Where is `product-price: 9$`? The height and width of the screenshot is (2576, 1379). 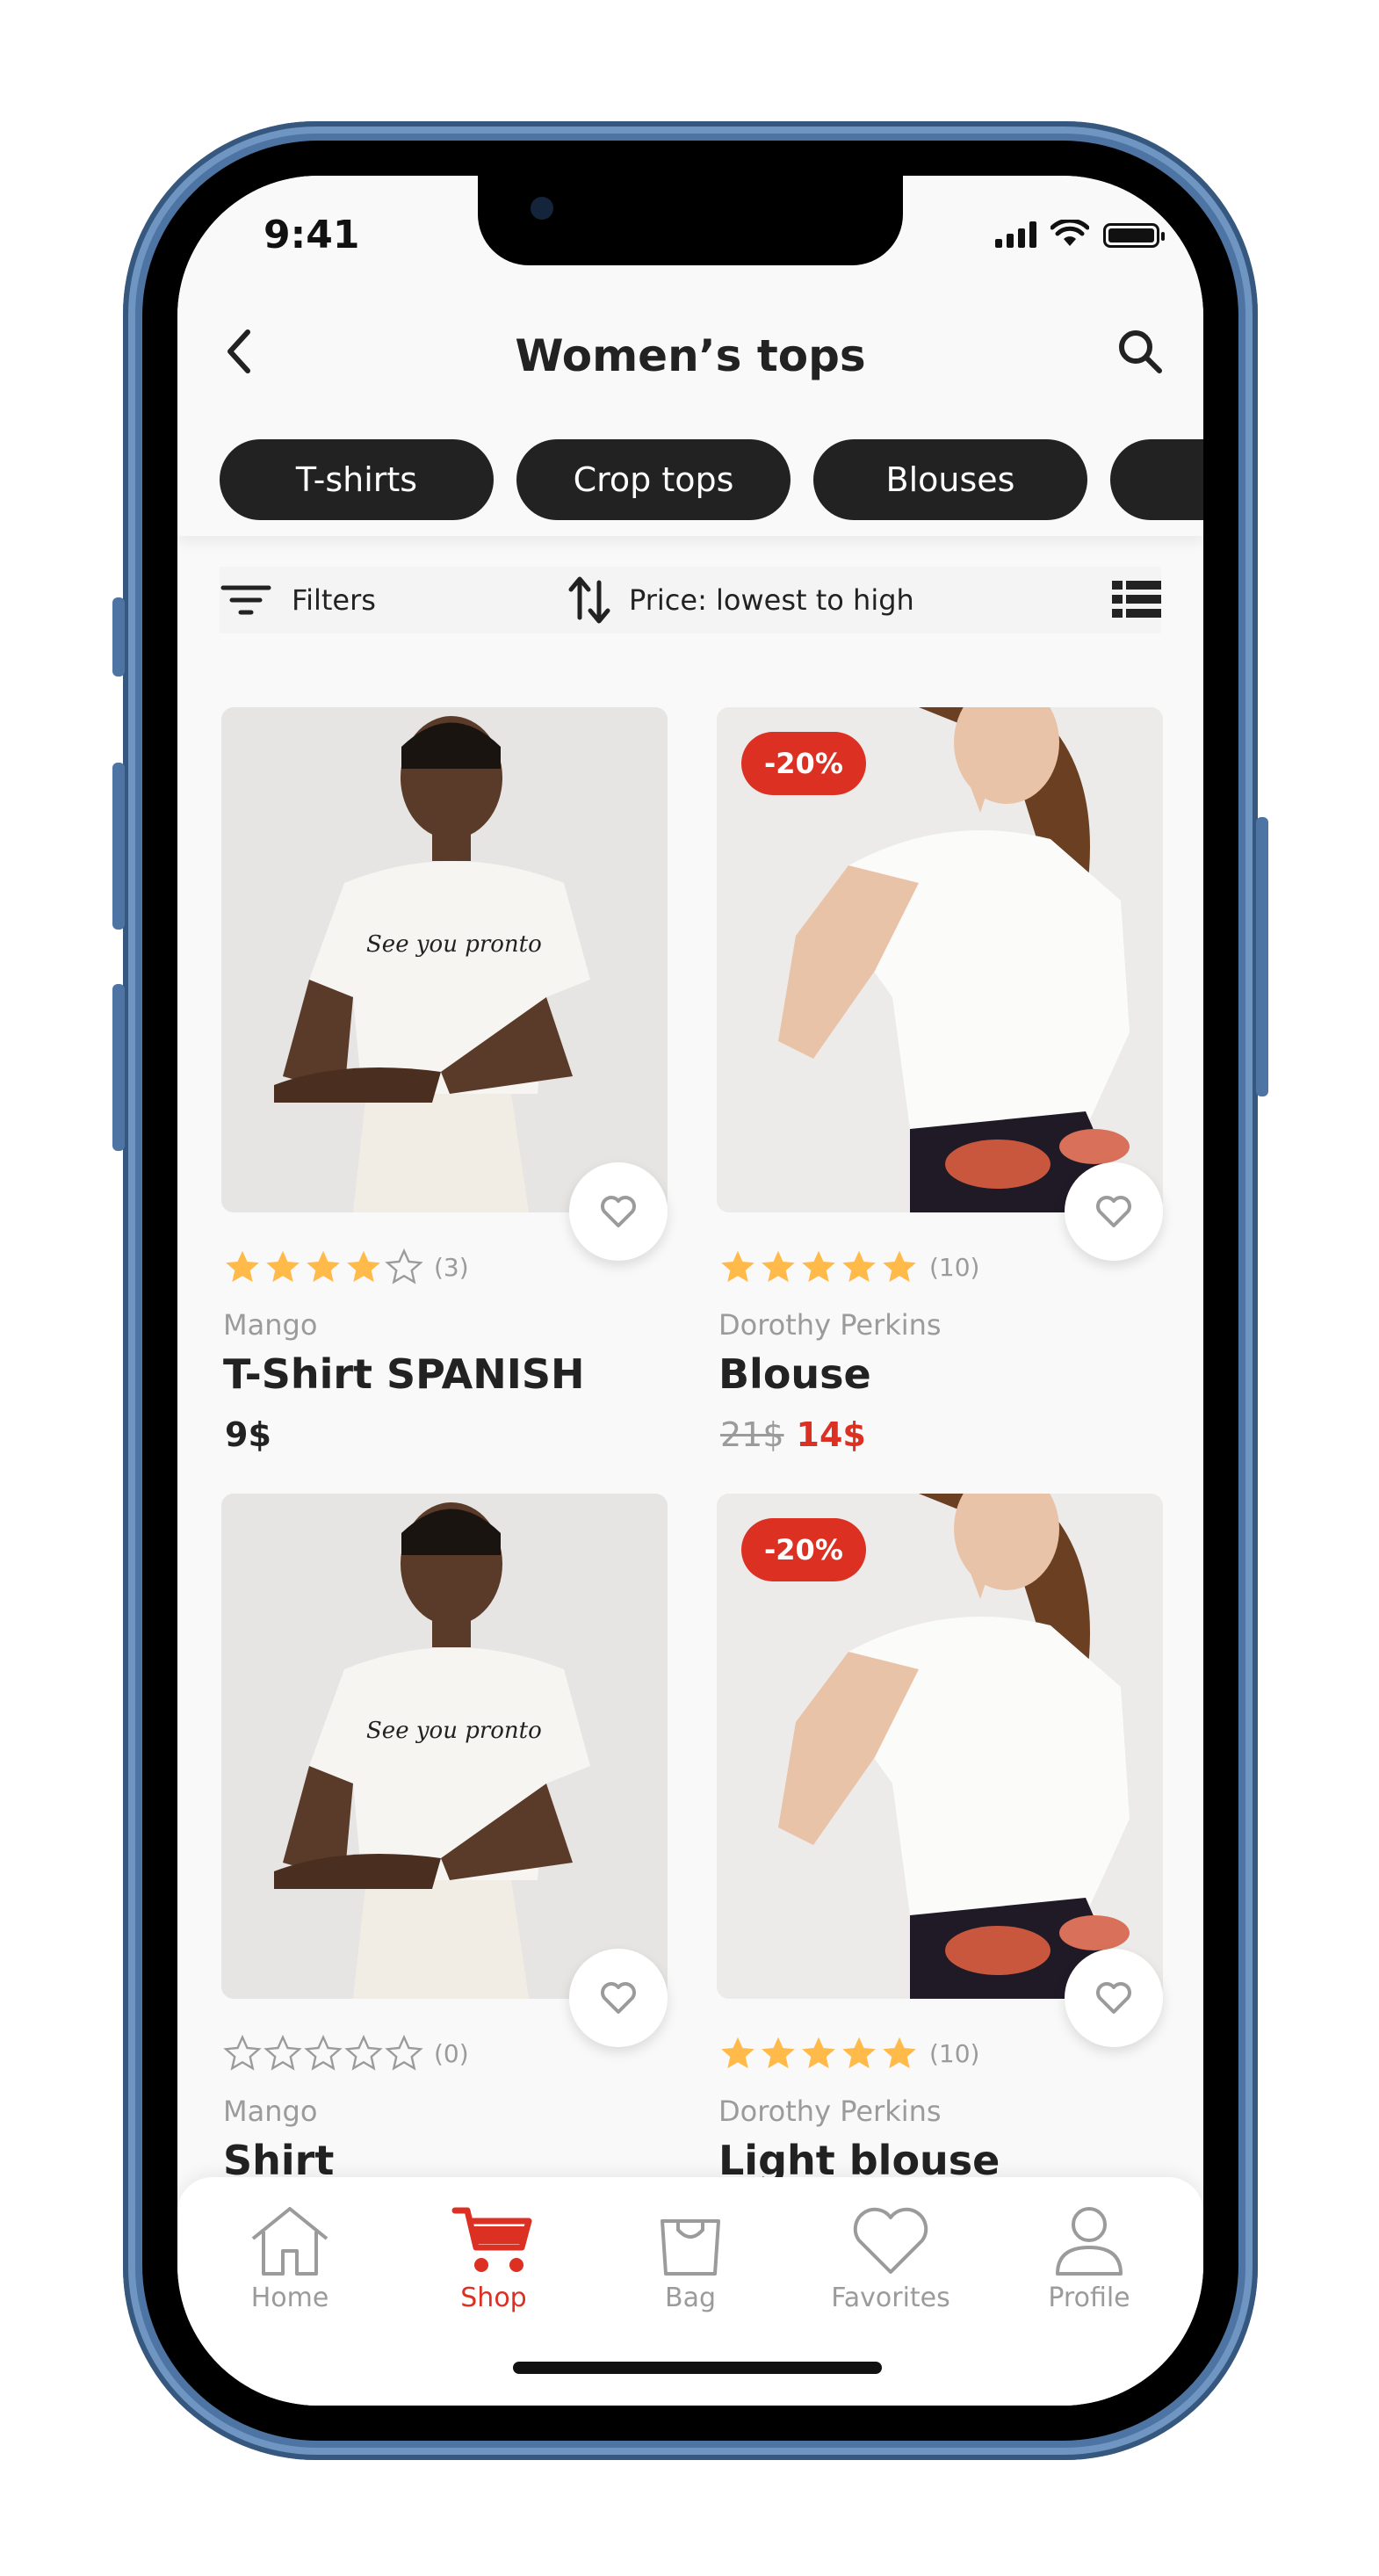 product-price: 9$ is located at coordinates (248, 1434).